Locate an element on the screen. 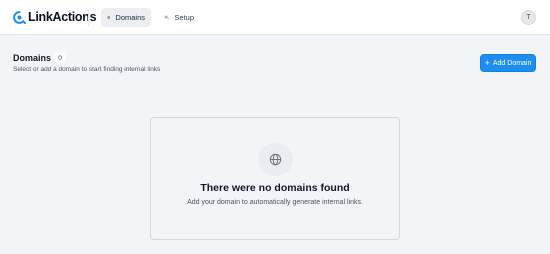 This screenshot has width=550, height=254. empty-state-icon-circle is located at coordinates (275, 159).